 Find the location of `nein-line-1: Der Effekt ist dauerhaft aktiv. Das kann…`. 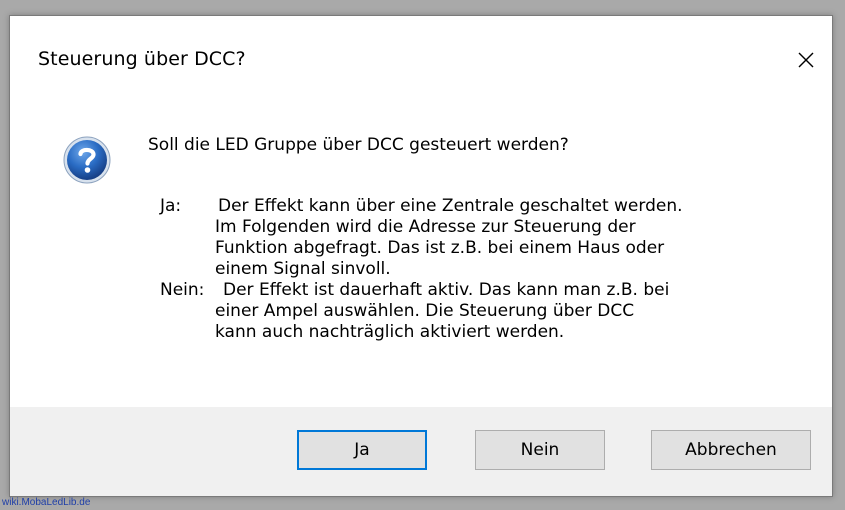

nein-line-1: Der Effekt ist dauerhaft aktiv. Das kann… is located at coordinates (446, 290).